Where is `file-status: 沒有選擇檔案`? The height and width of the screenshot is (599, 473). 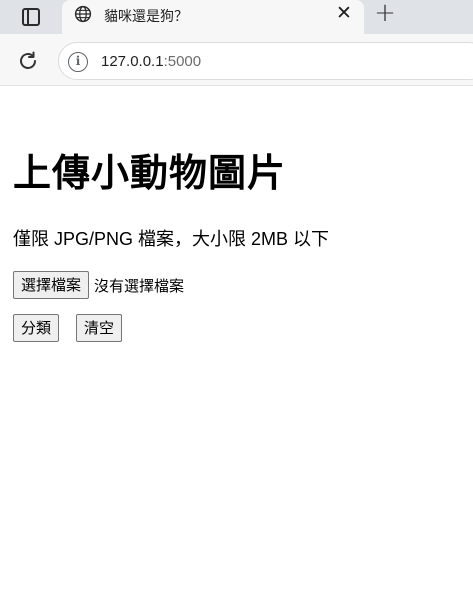
file-status: 沒有選擇檔案 is located at coordinates (139, 285).